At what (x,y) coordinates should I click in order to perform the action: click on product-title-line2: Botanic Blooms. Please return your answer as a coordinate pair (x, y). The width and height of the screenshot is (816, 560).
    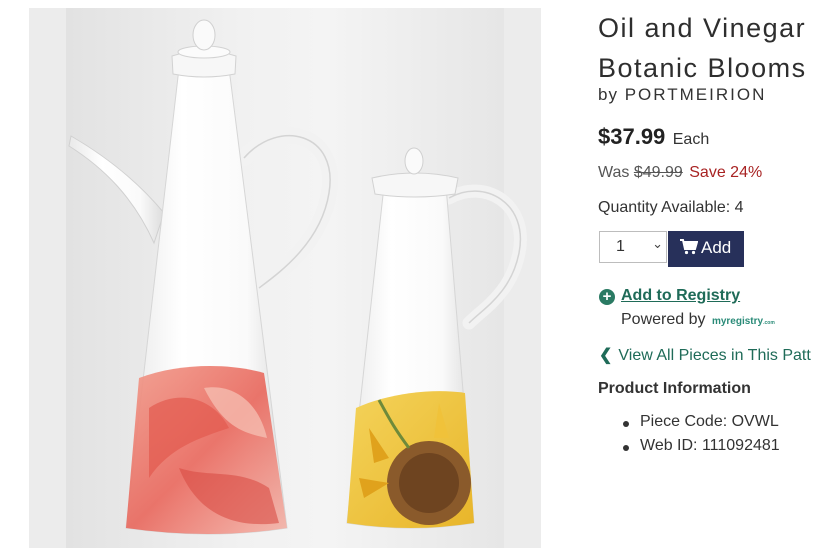
    Looking at the image, I should click on (702, 68).